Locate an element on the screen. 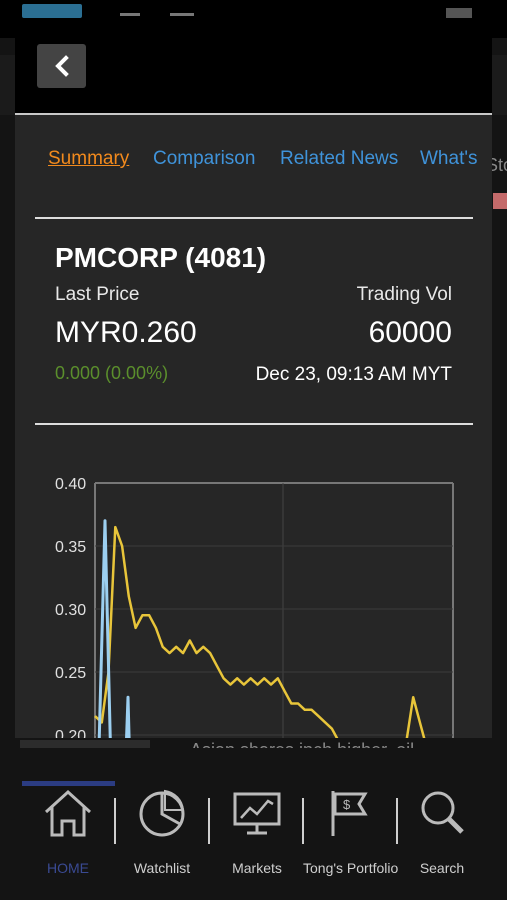 Image resolution: width=507 pixels, height=900 pixels. trading-vol-label: Trading Vol is located at coordinates (404, 294).